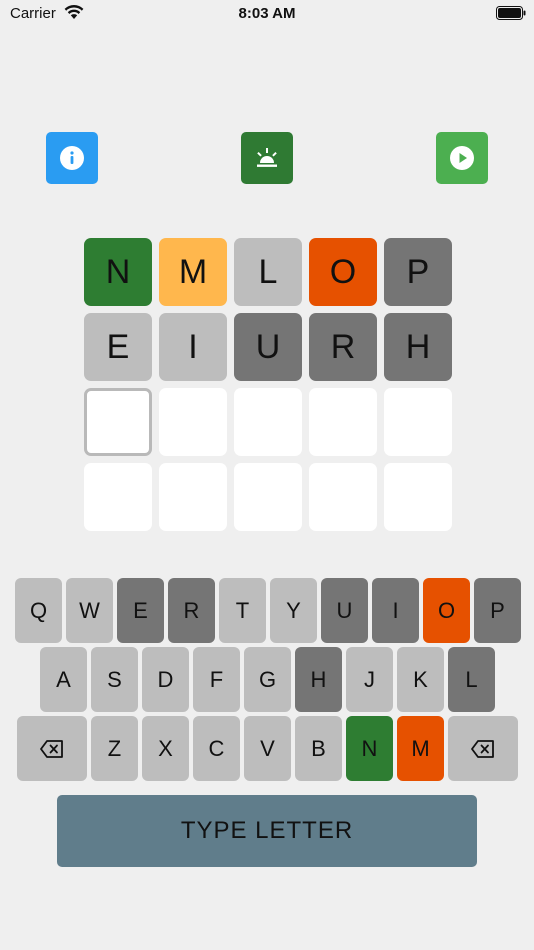  I want to click on board-tile: L, so click(268, 272).